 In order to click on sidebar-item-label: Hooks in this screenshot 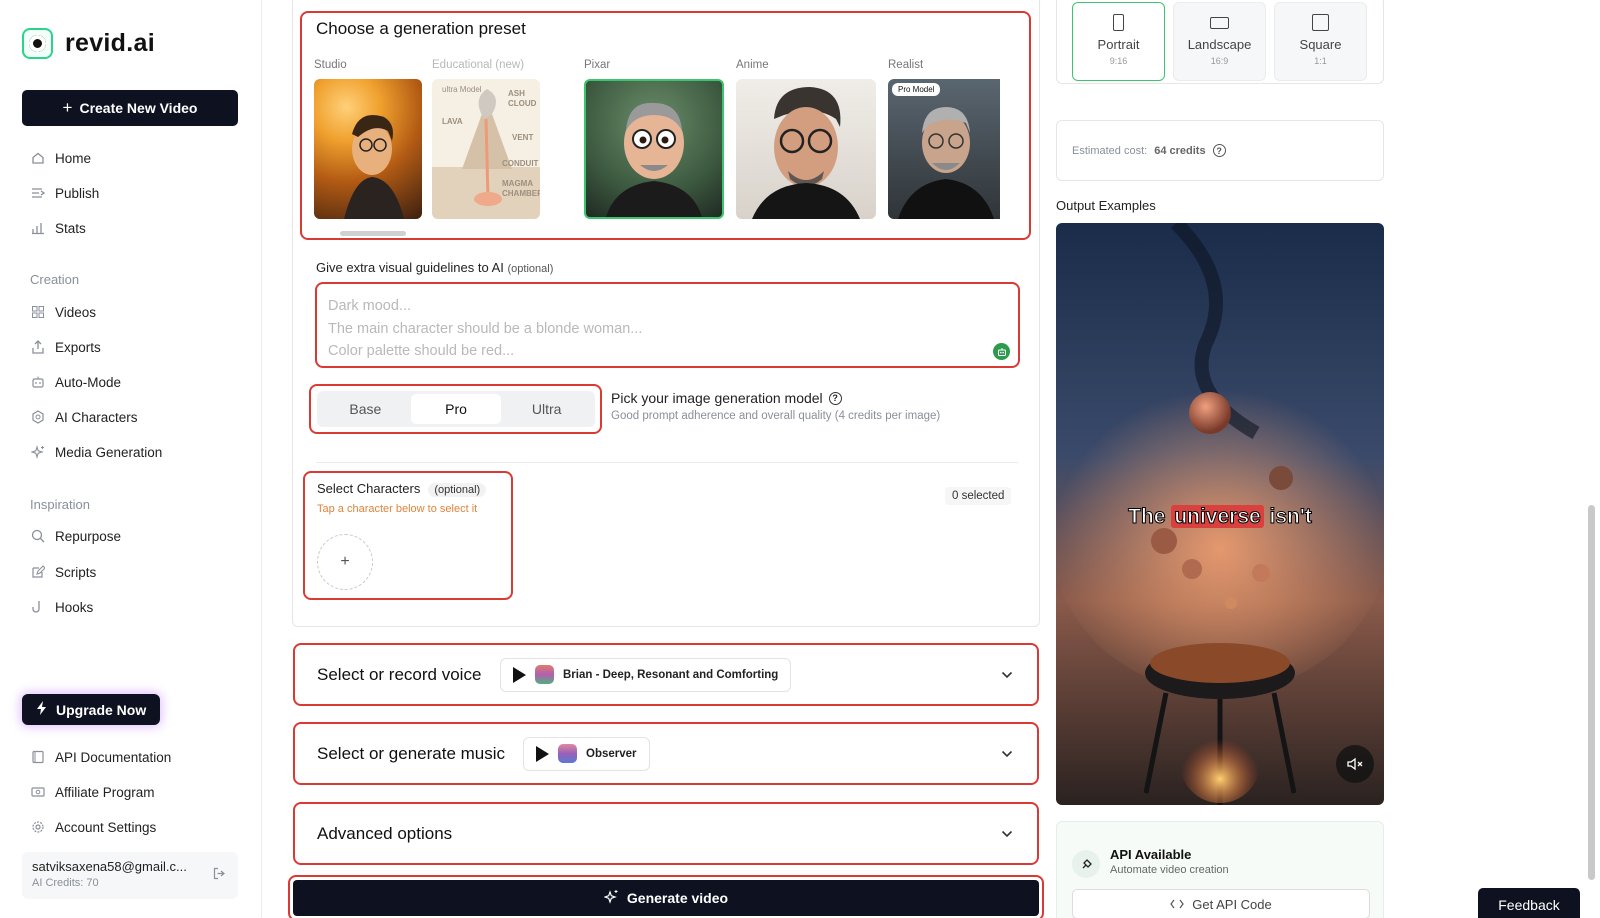, I will do `click(74, 607)`.